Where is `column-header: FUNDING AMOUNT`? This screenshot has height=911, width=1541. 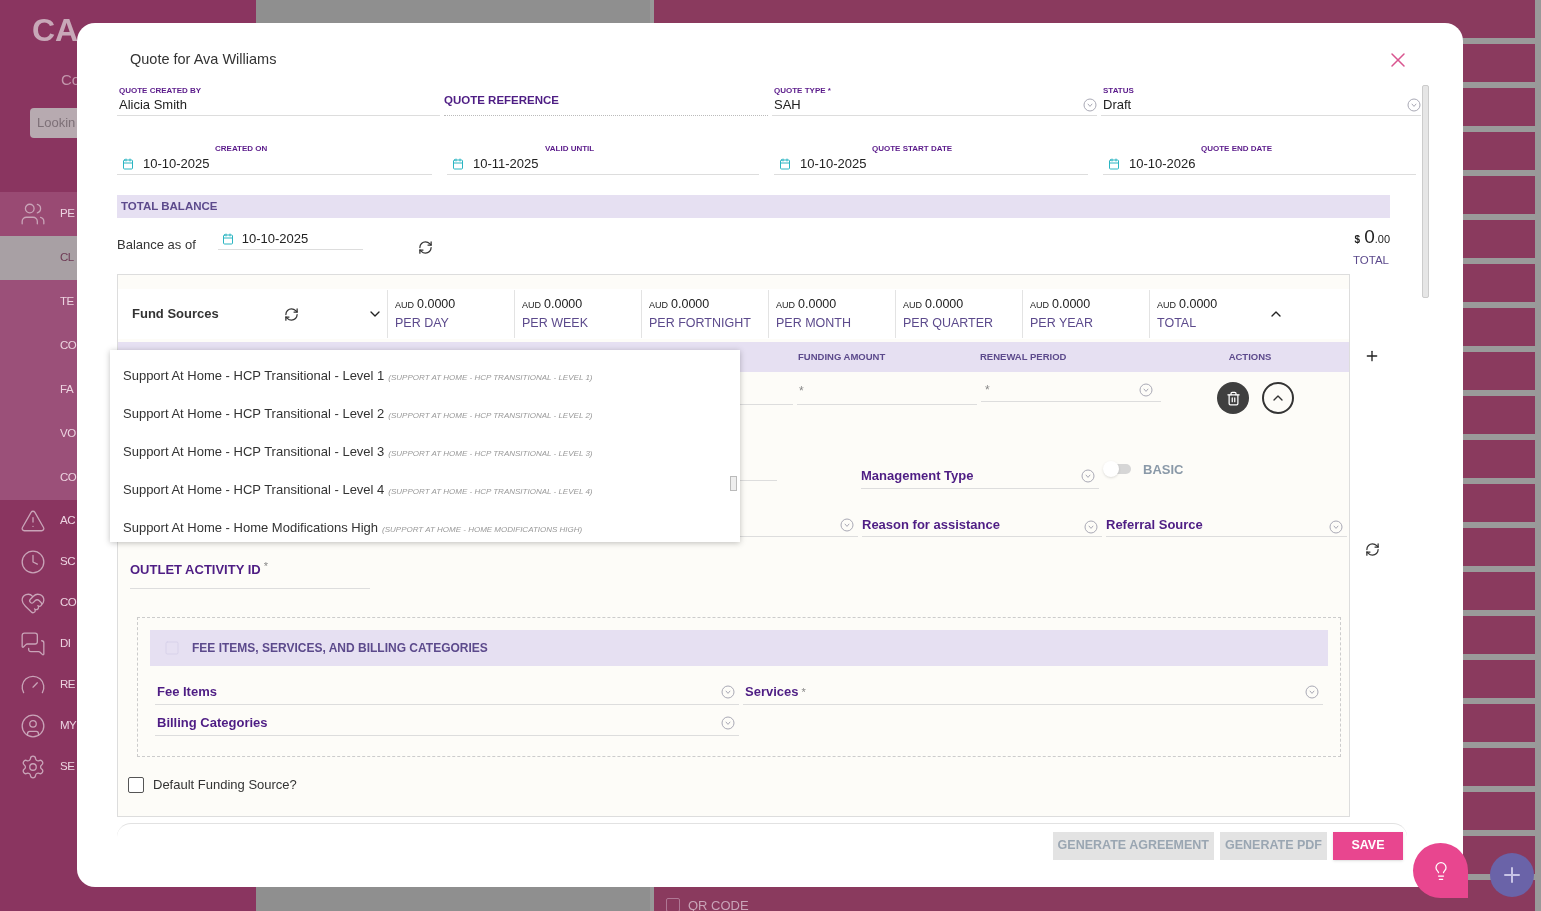
column-header: FUNDING AMOUNT is located at coordinates (842, 356).